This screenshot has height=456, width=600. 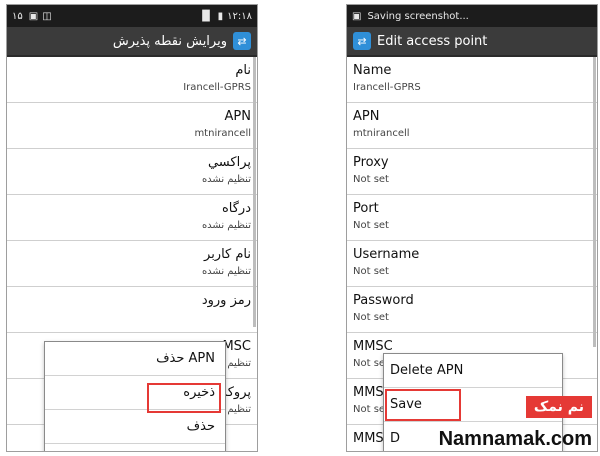 I want to click on menu-item-label: حذف, so click(x=200, y=426).